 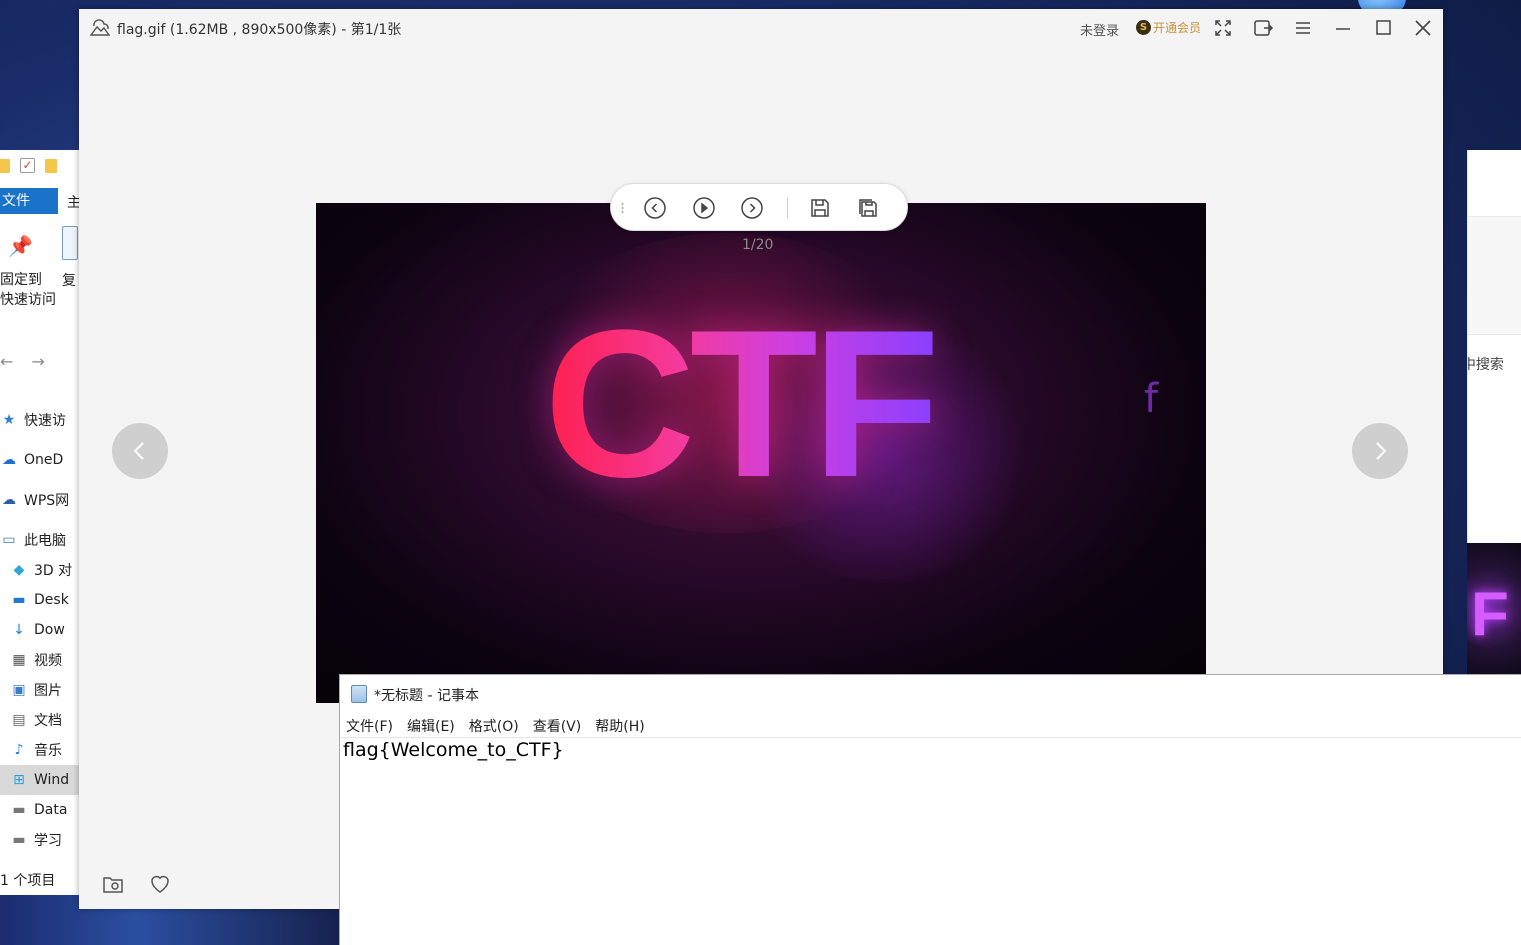 What do you see at coordinates (19, 750) in the screenshot?
I see `music-icon: ♪` at bounding box center [19, 750].